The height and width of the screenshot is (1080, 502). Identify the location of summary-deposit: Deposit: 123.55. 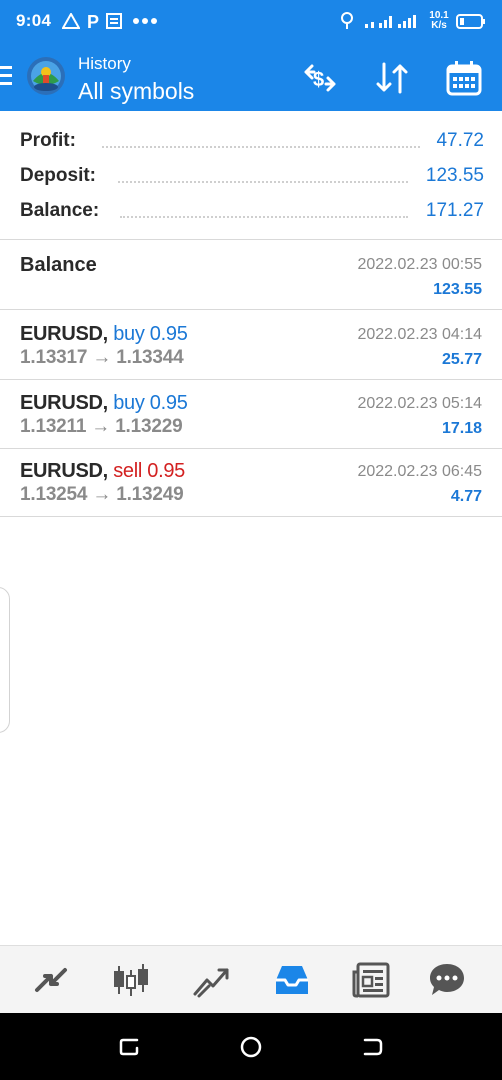
(252, 178).